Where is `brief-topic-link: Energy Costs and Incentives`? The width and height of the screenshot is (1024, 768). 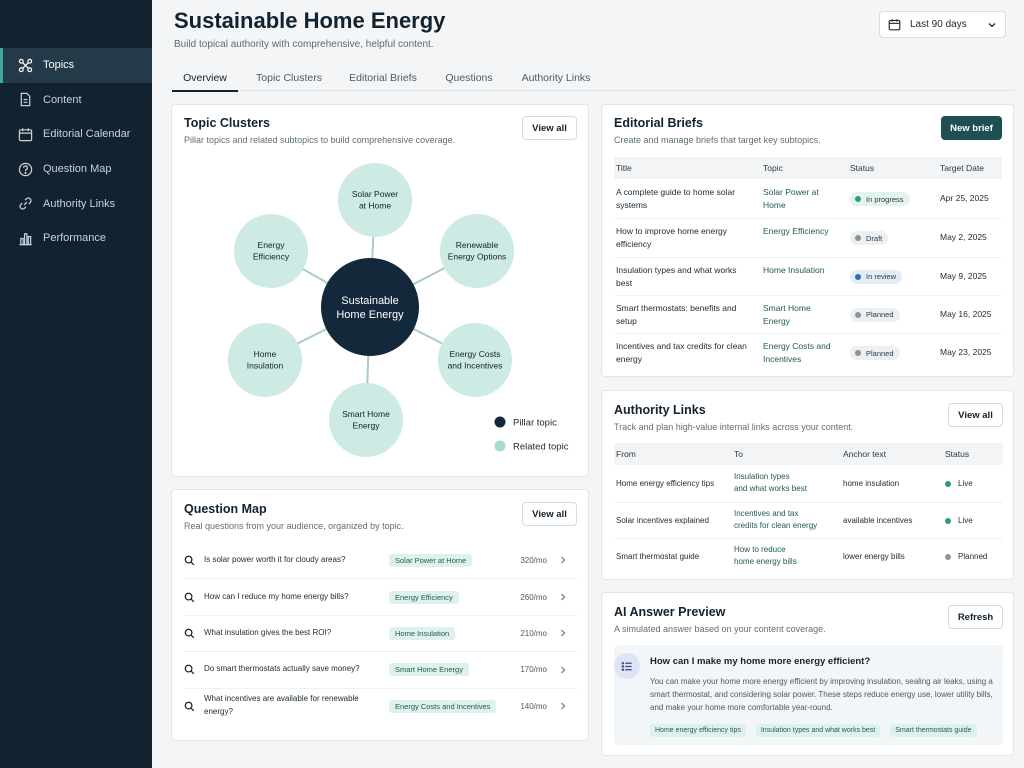
brief-topic-link: Energy Costs and Incentives is located at coordinates (798, 353).